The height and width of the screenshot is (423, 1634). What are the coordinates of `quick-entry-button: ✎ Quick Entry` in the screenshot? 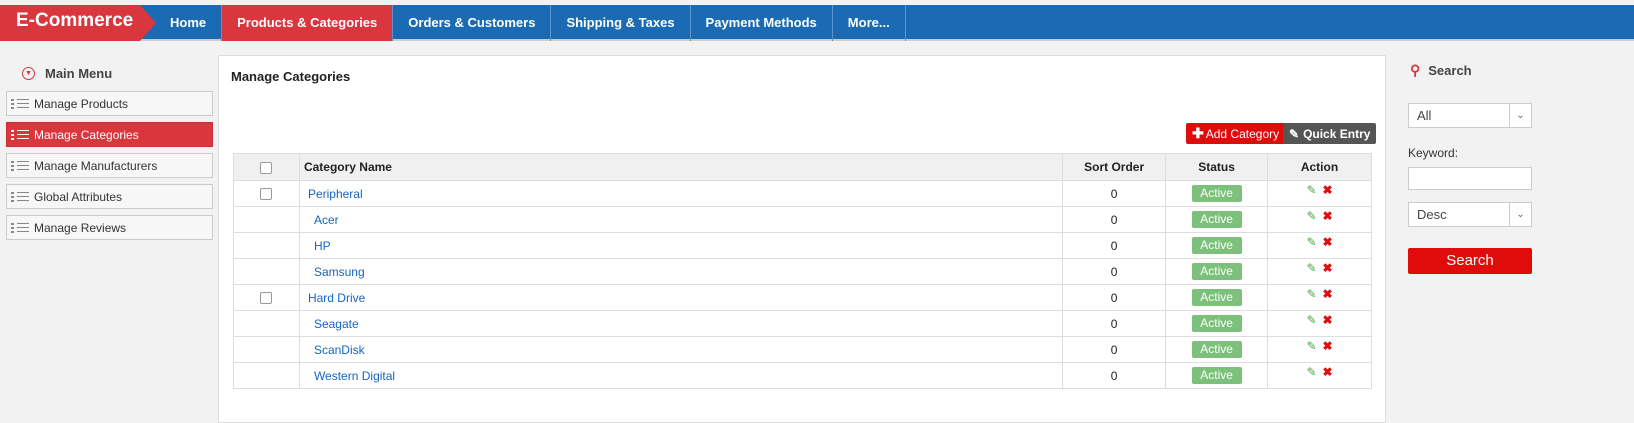 It's located at (1330, 133).